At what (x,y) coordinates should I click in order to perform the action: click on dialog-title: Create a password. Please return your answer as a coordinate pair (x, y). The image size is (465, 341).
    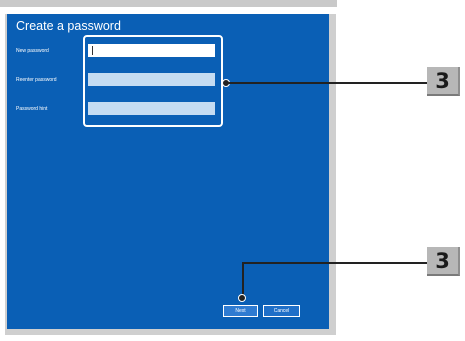
    Looking at the image, I should click on (68, 26).